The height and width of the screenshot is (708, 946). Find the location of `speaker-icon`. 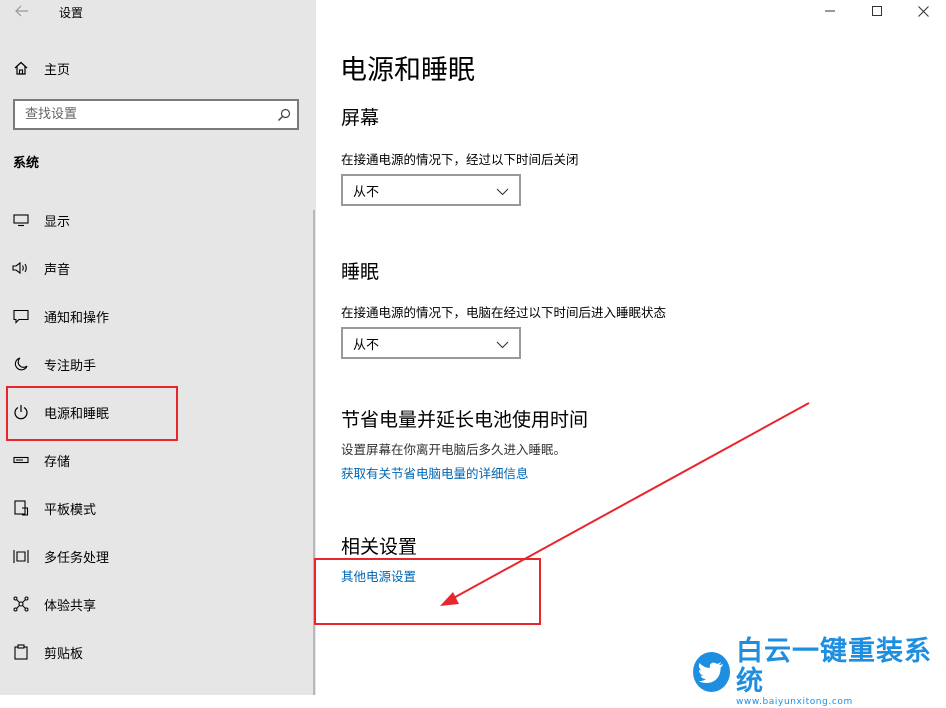

speaker-icon is located at coordinates (21, 268).